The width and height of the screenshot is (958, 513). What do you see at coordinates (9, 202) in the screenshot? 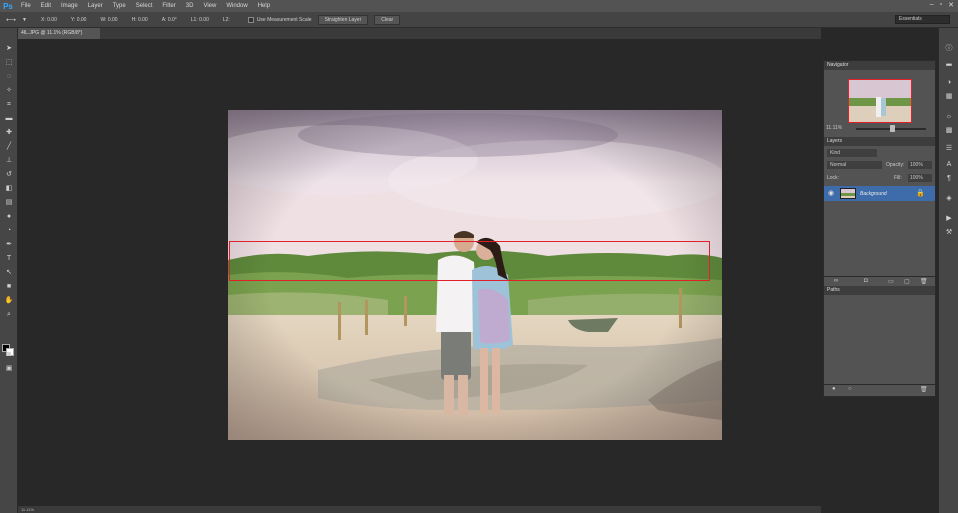
I see `gradient-tool-icon: ▤` at bounding box center [9, 202].